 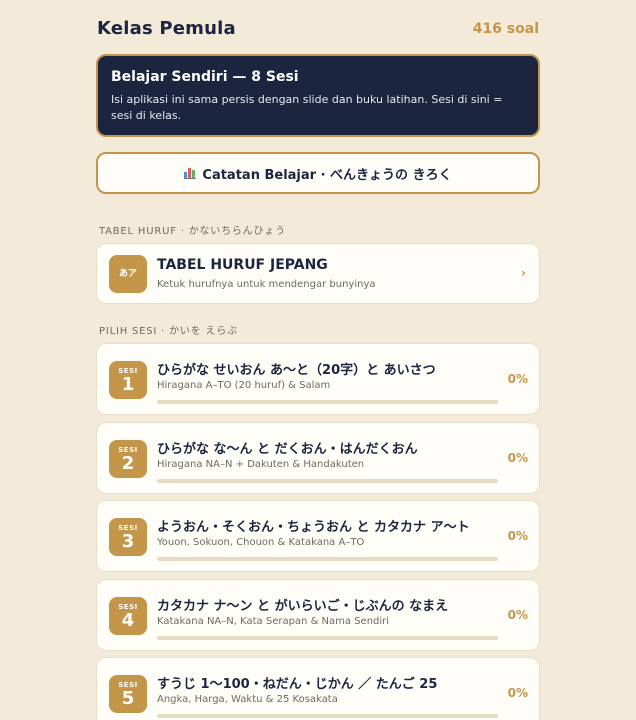 What do you see at coordinates (327, 175) in the screenshot?
I see `study-log-label: Catatan Belajar · べんきょうの きろく` at bounding box center [327, 175].